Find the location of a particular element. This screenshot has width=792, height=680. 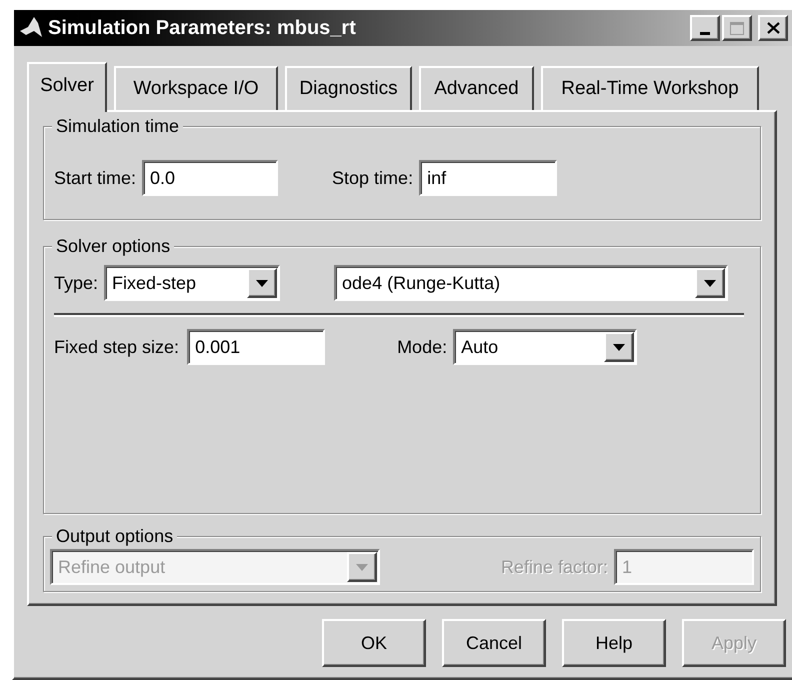

maximize-button is located at coordinates (737, 28).